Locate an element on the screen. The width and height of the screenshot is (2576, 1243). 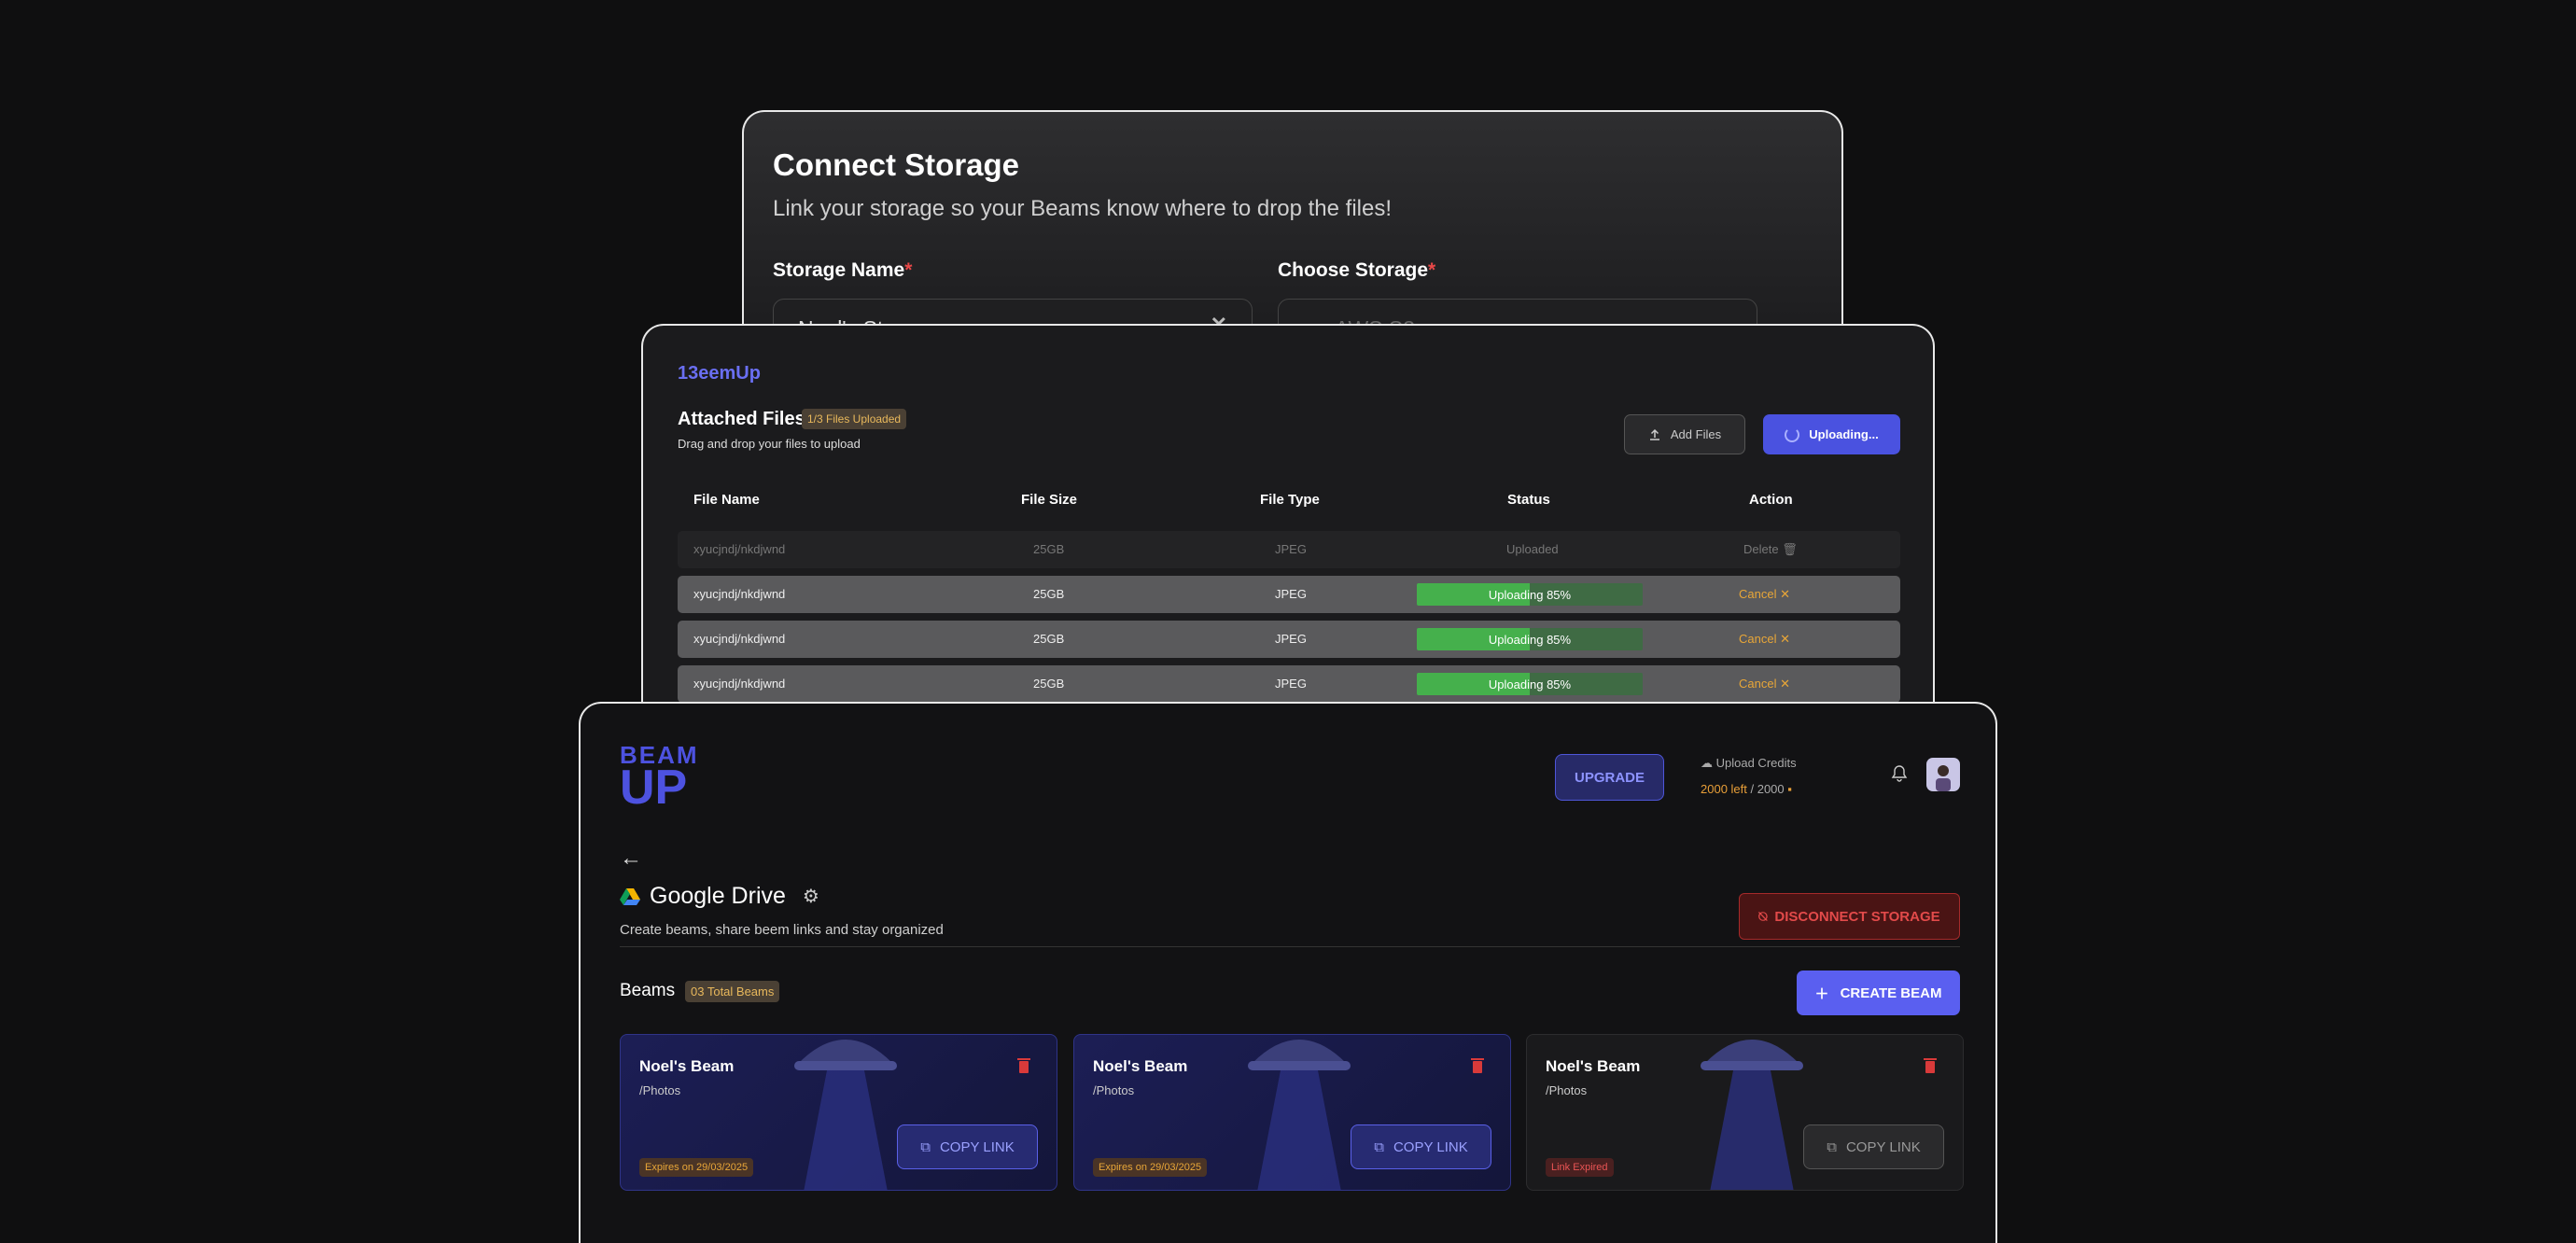
file-status: Uploaded is located at coordinates (1532, 549).